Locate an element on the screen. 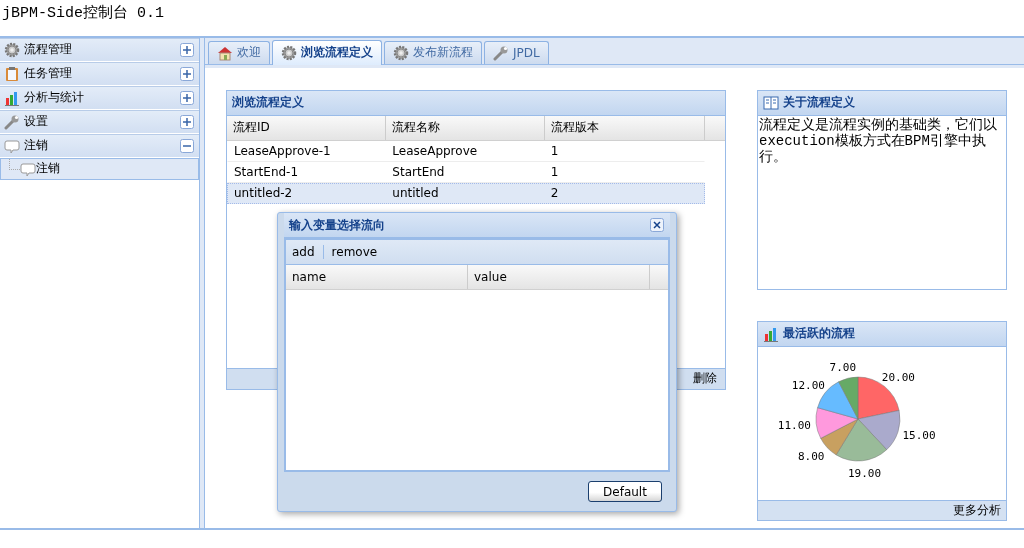 The height and width of the screenshot is (548, 1024). panel-title: 浏览流程定义 is located at coordinates (268, 103).